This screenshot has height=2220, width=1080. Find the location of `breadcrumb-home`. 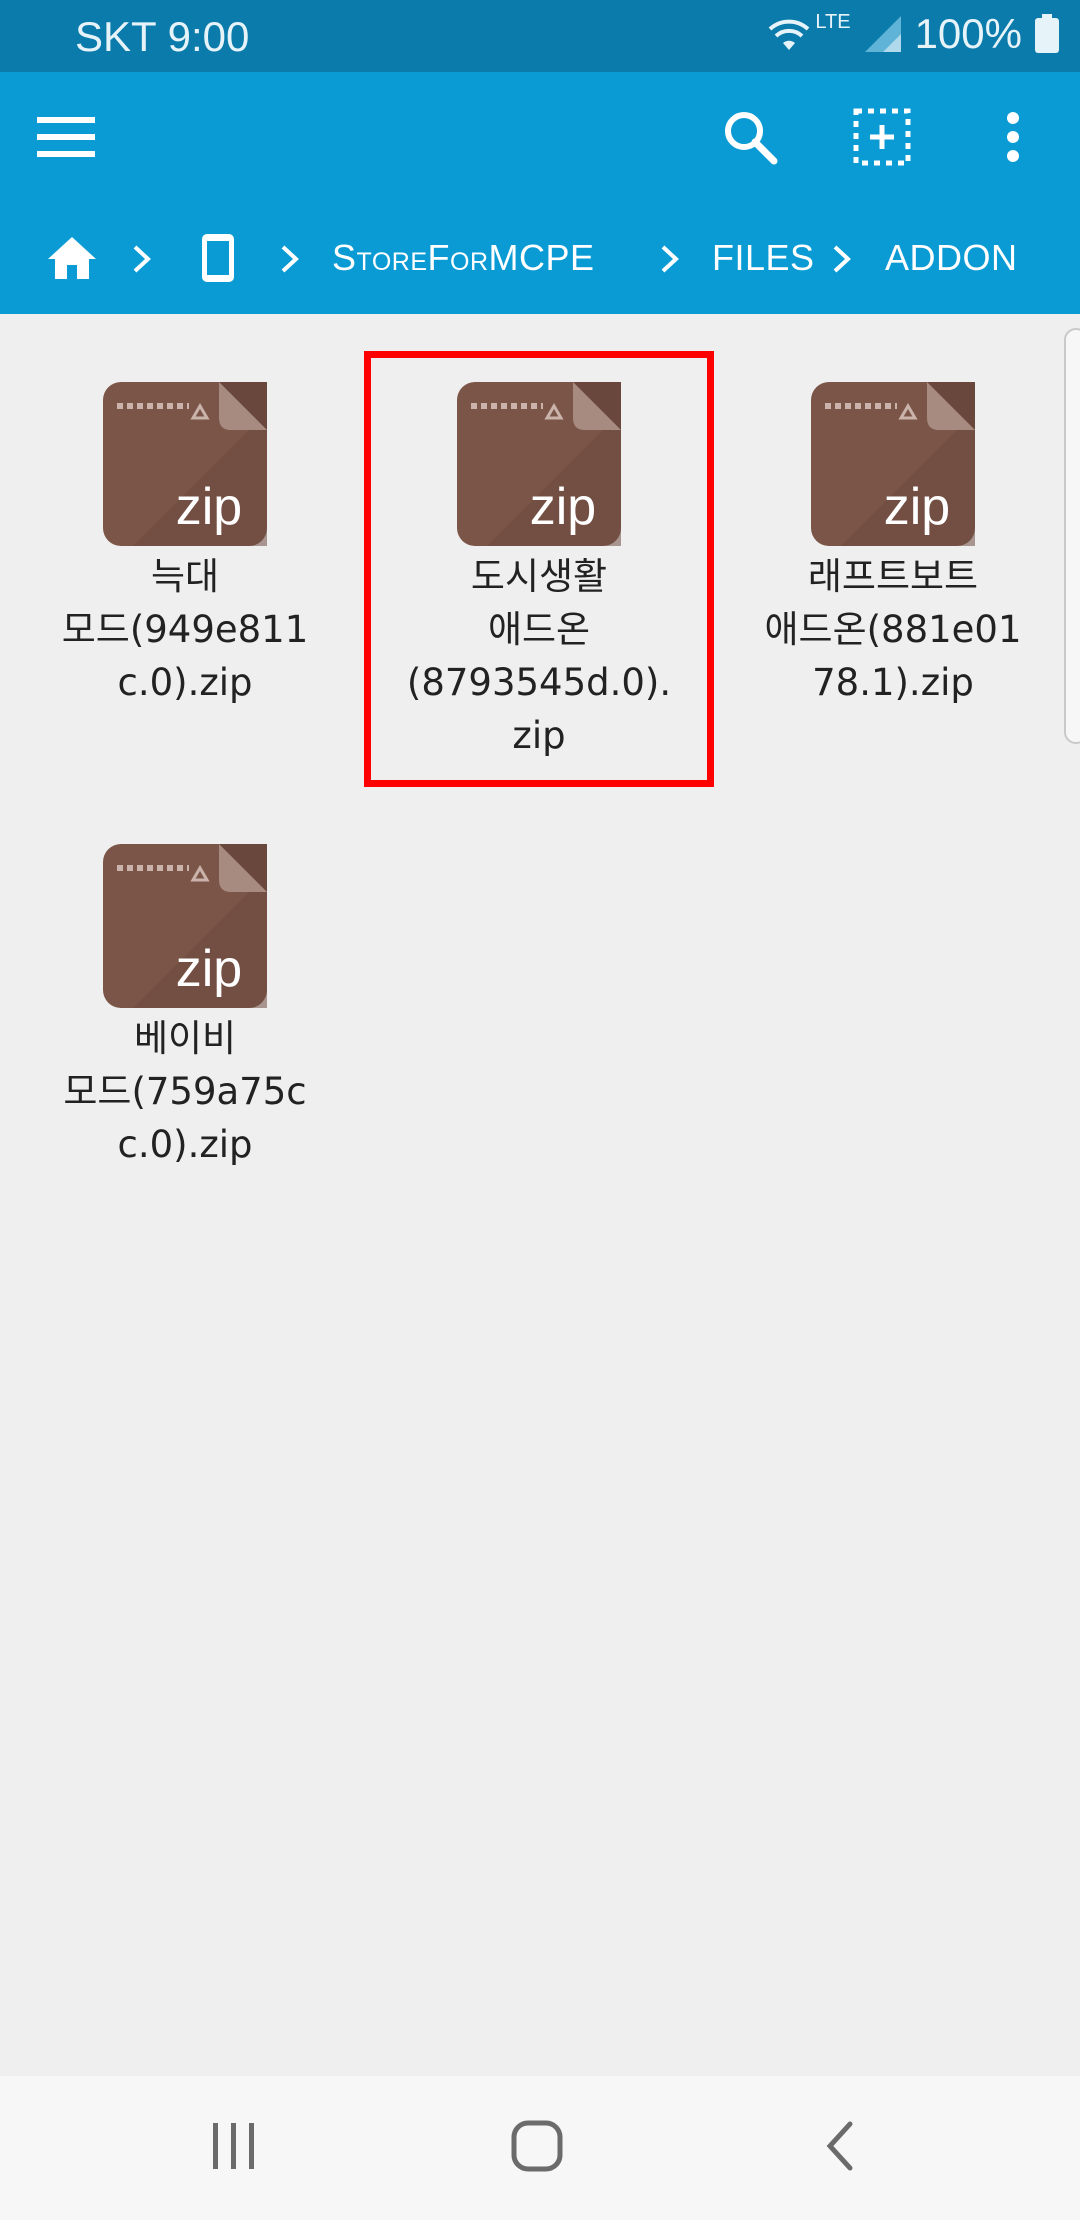

breadcrumb-home is located at coordinates (72, 258).